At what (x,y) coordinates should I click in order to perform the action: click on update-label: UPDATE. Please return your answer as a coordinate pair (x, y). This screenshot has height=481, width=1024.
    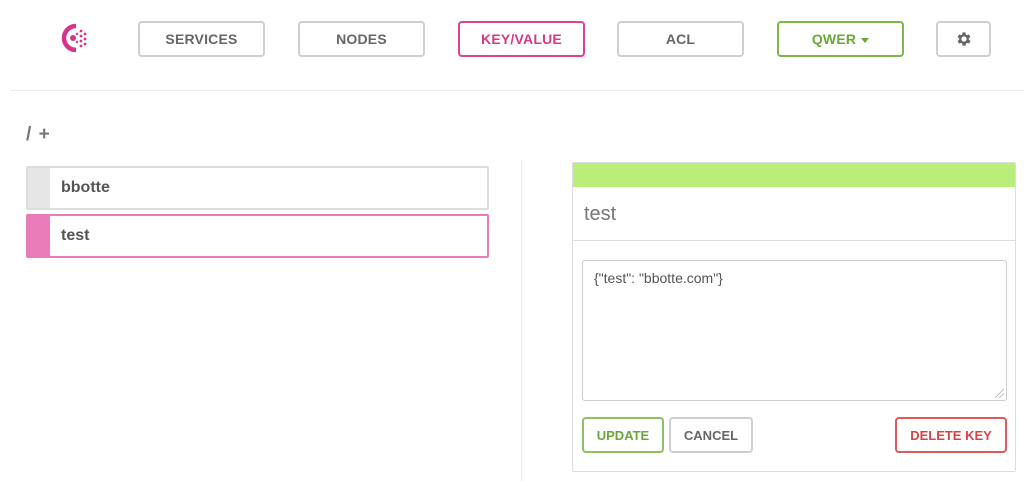
    Looking at the image, I should click on (623, 435).